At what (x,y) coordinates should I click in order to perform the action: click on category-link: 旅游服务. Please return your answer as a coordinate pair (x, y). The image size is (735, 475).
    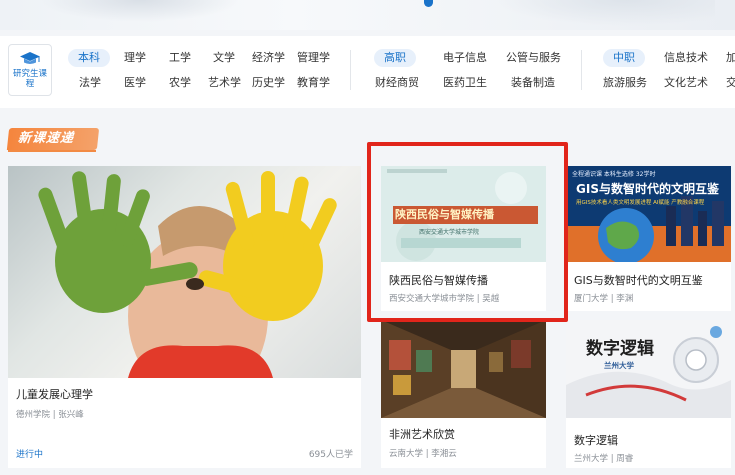
    Looking at the image, I should click on (625, 83).